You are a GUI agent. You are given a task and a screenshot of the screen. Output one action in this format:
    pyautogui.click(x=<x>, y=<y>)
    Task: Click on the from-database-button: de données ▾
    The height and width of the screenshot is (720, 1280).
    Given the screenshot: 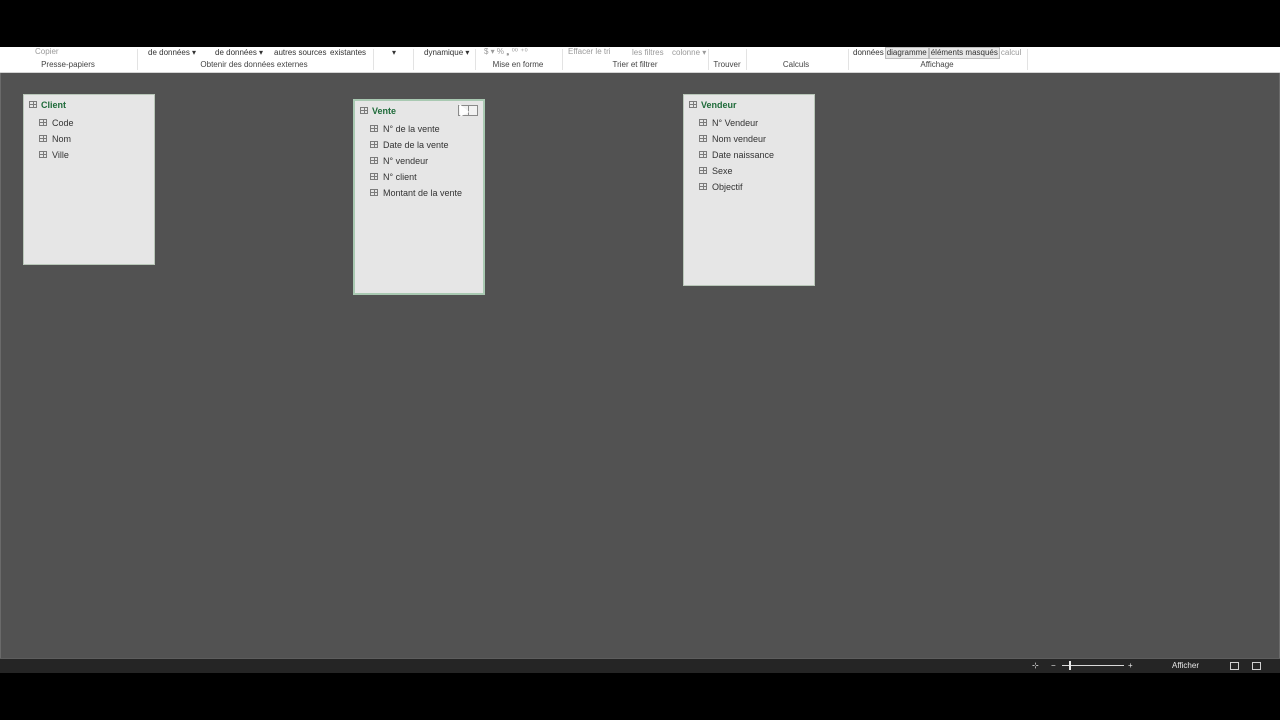 What is the action you would take?
    pyautogui.click(x=172, y=53)
    